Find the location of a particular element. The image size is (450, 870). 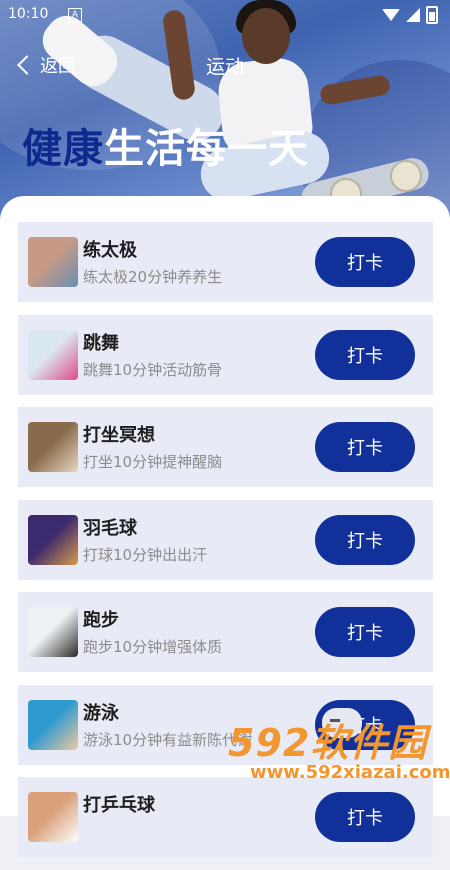

status-bar: 10:10 A is located at coordinates (225, 16).